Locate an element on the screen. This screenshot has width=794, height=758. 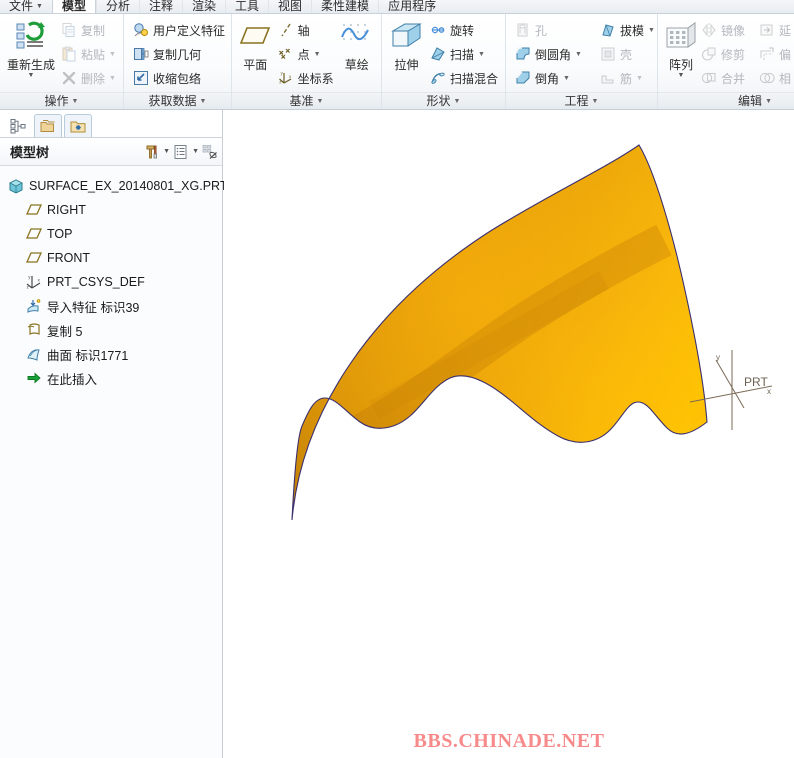
tree-item-copy-feature: 复制 5 is located at coordinates (111, 330).